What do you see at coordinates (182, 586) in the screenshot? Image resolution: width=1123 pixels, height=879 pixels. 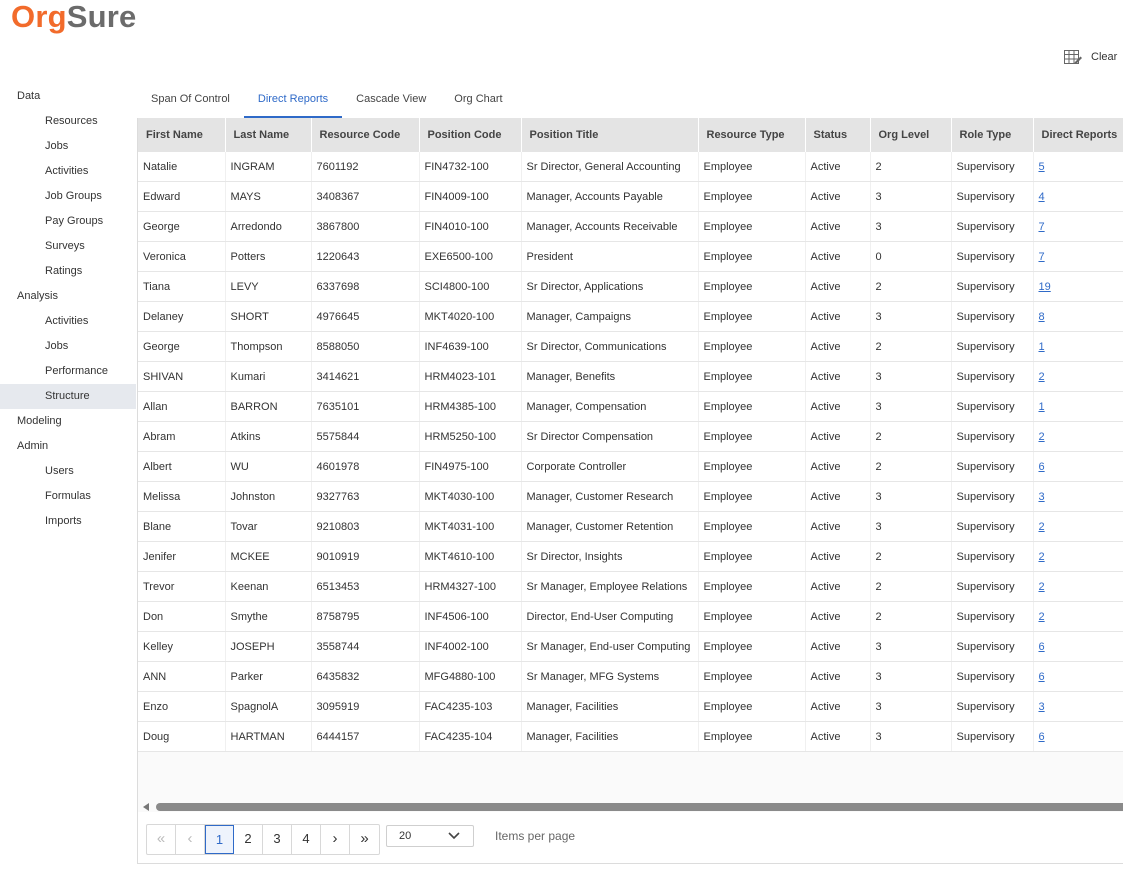 I see `cell-first-name: Trevor` at bounding box center [182, 586].